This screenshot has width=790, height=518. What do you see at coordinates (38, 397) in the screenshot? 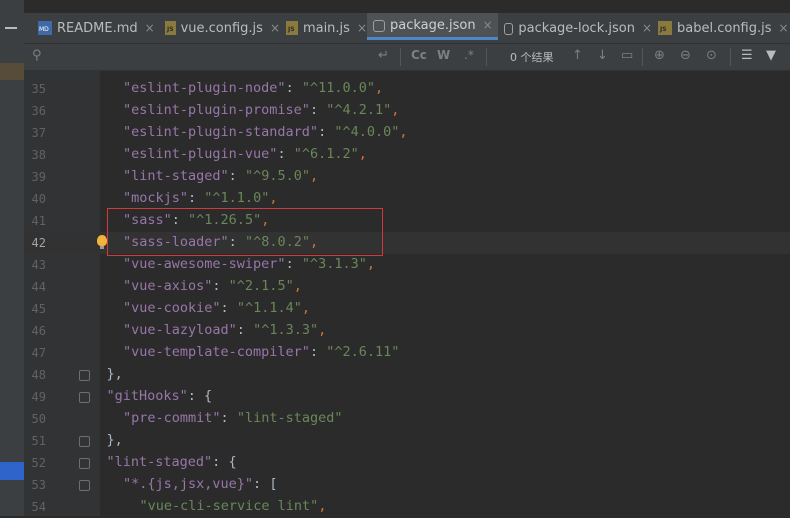
I see `line-number: 49` at bounding box center [38, 397].